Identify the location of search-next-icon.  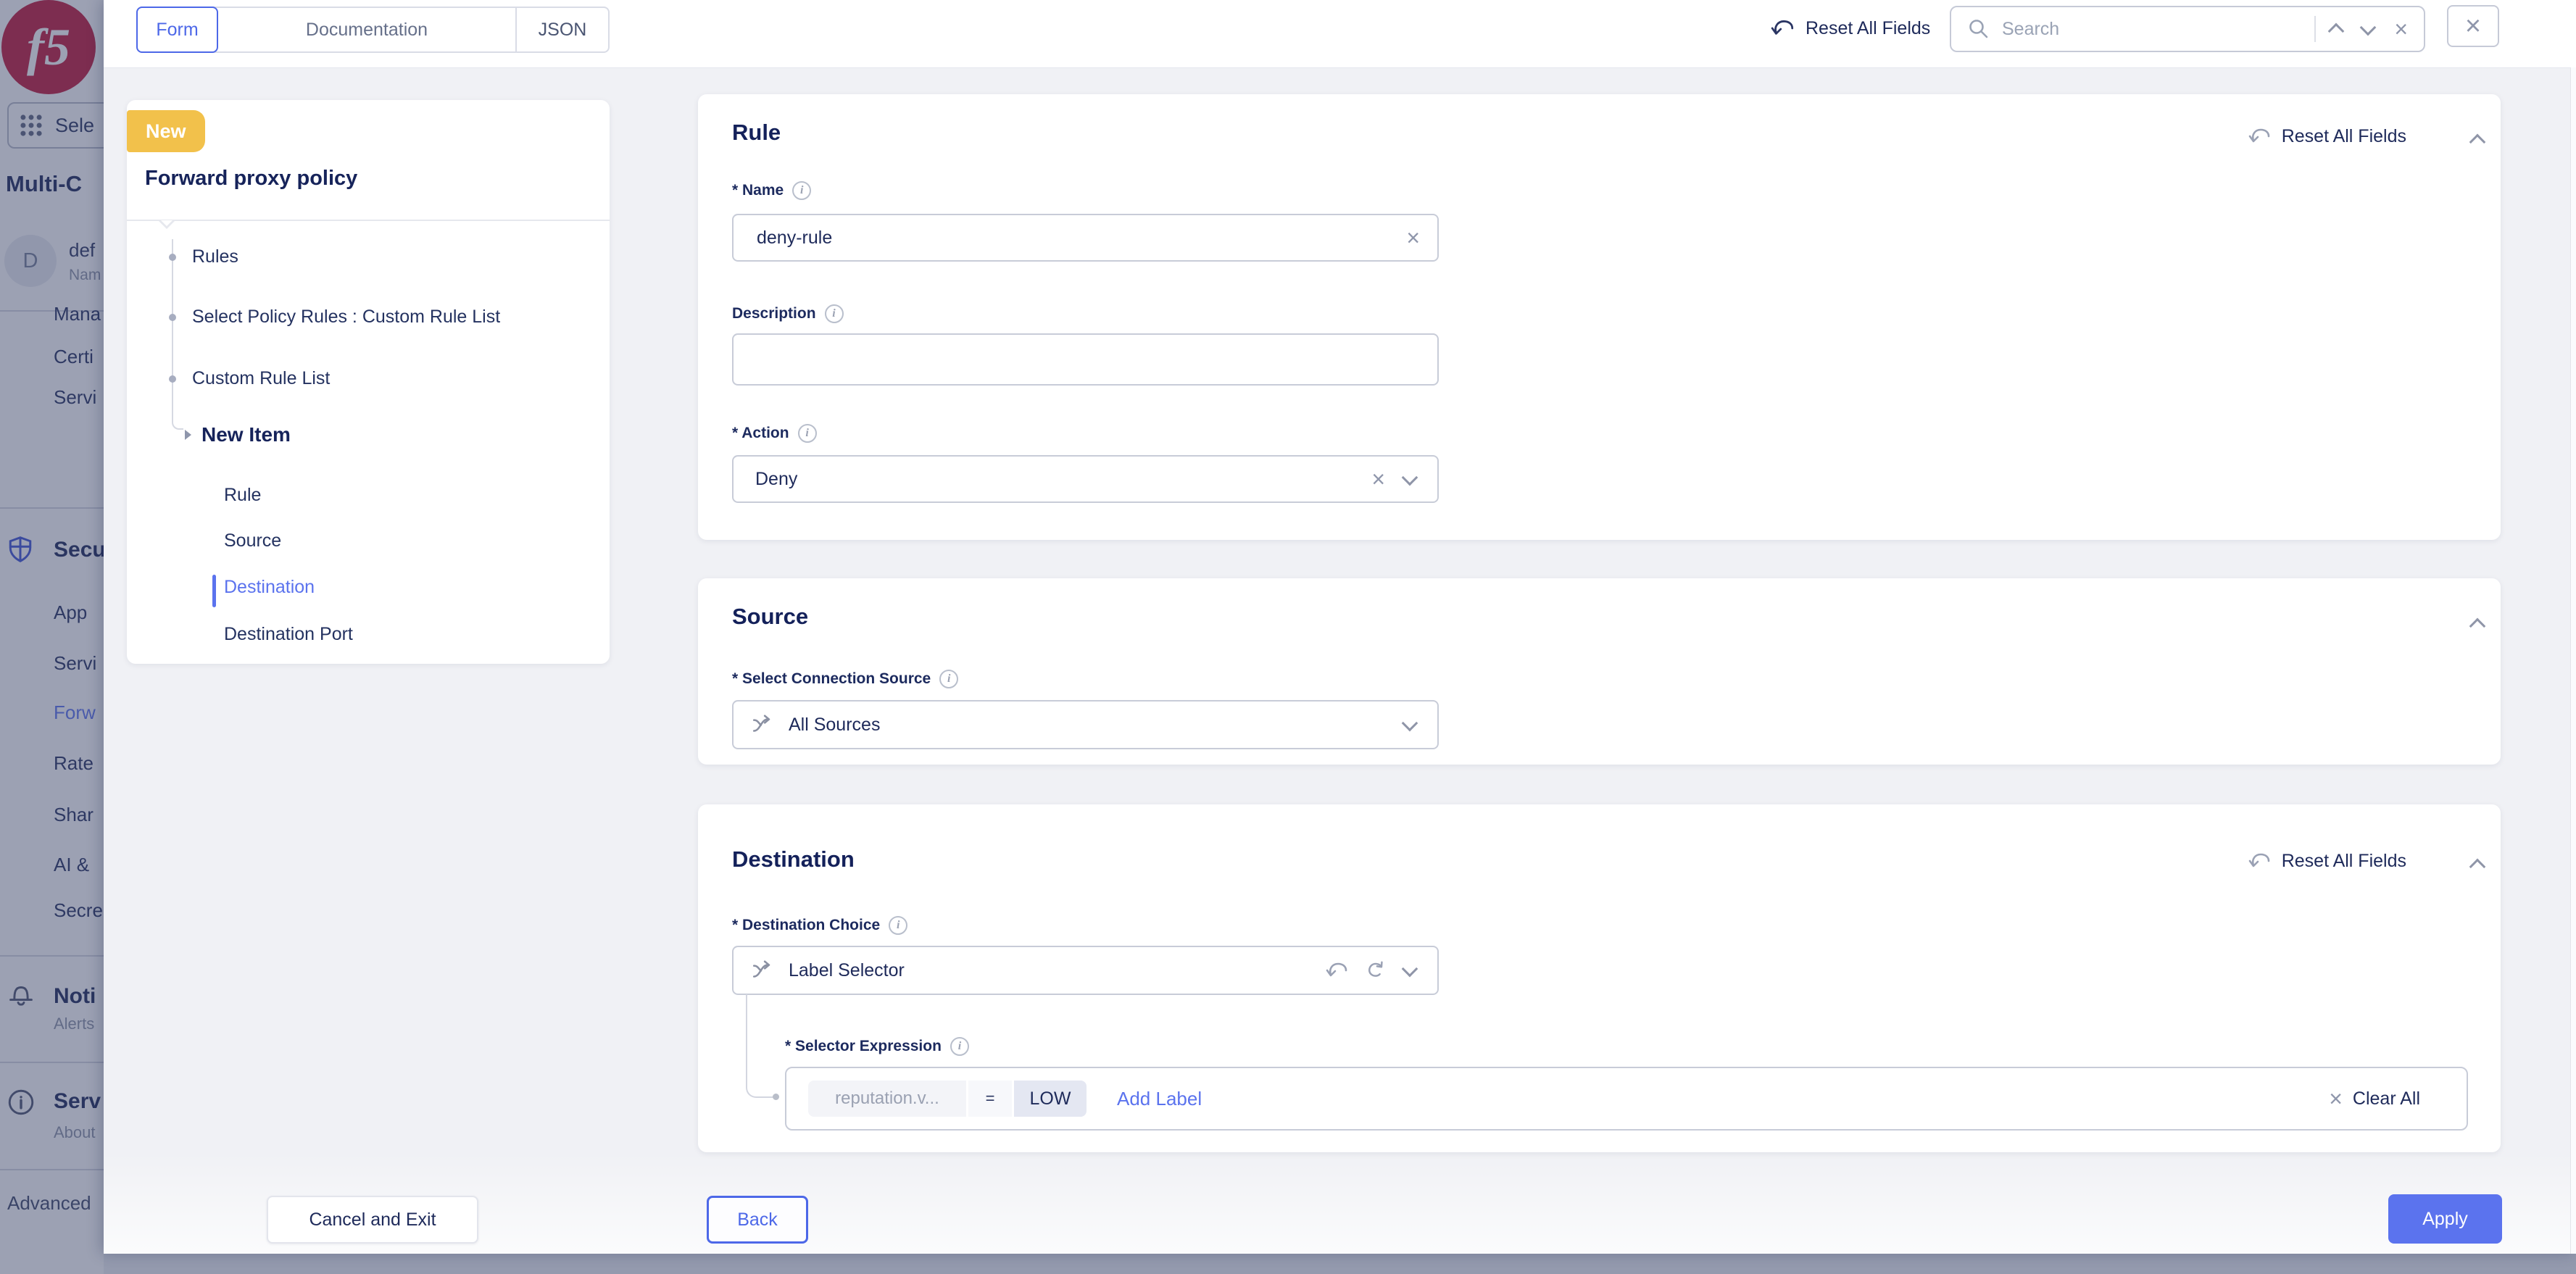
(2368, 28).